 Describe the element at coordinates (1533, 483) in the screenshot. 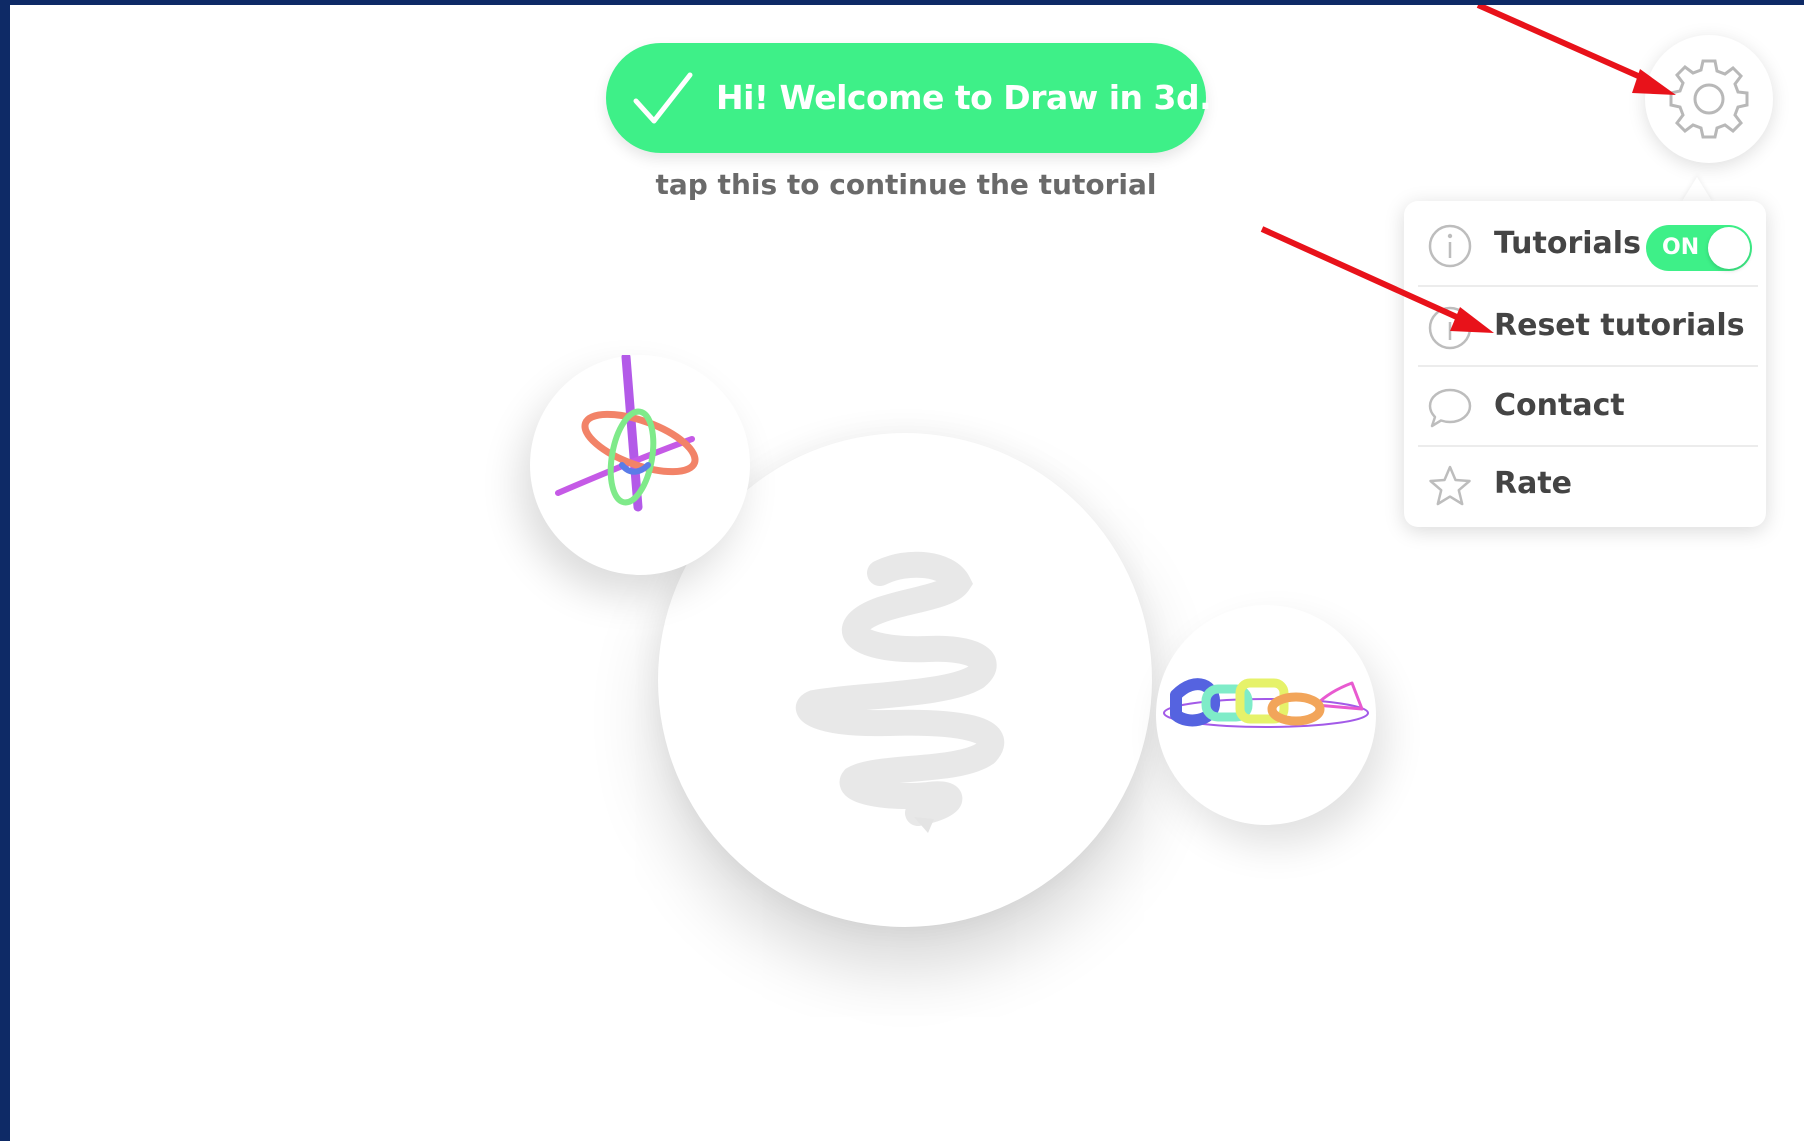

I see `menu-item-label: Rate` at that location.